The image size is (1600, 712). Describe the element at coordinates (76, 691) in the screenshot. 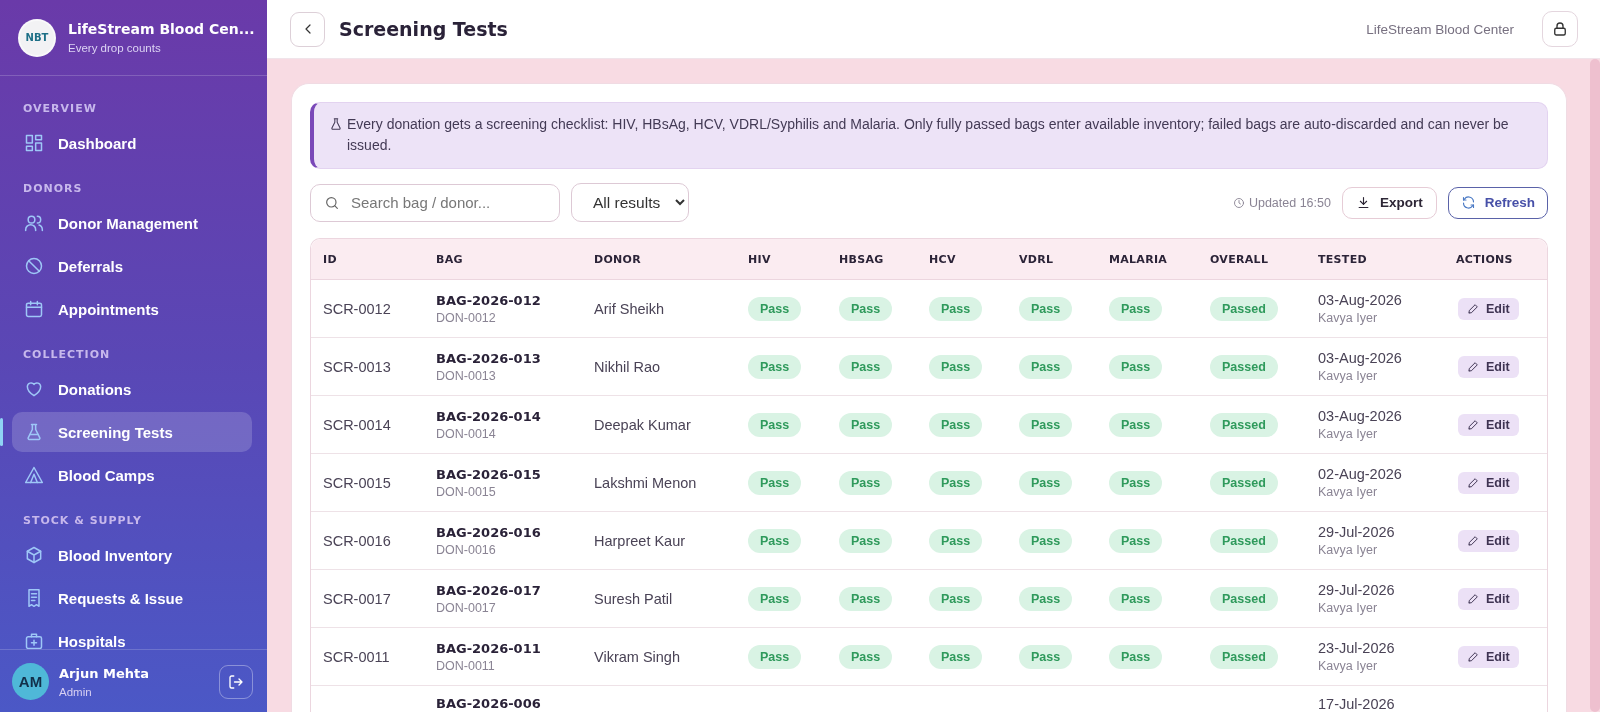

I see `user-role: Admin` at that location.